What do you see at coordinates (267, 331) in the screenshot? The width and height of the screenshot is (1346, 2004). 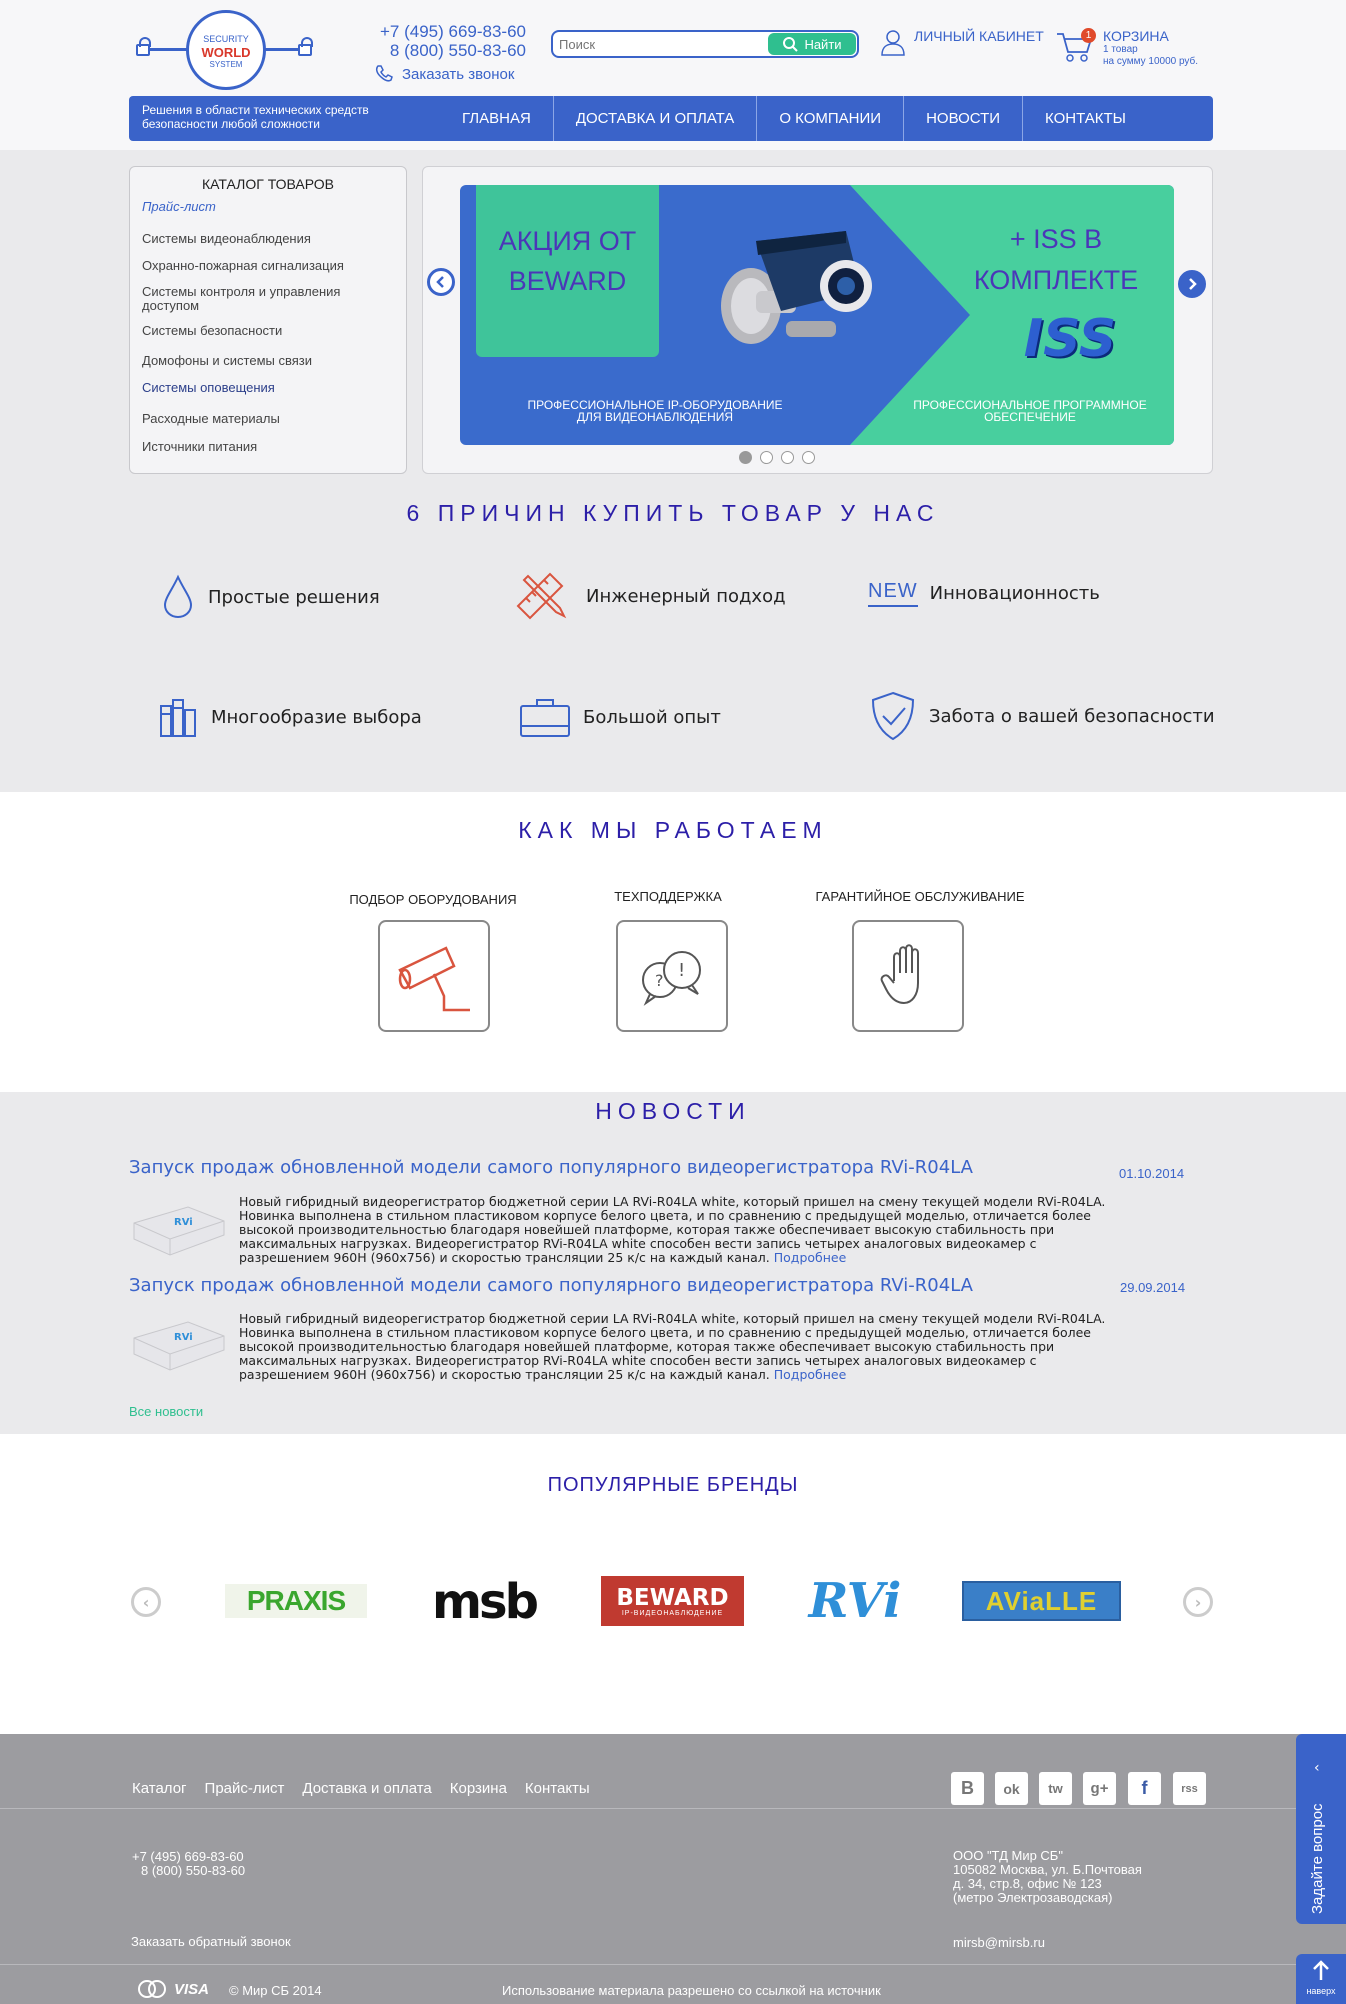 I see `catalog-item-security: Системы безопасности` at bounding box center [267, 331].